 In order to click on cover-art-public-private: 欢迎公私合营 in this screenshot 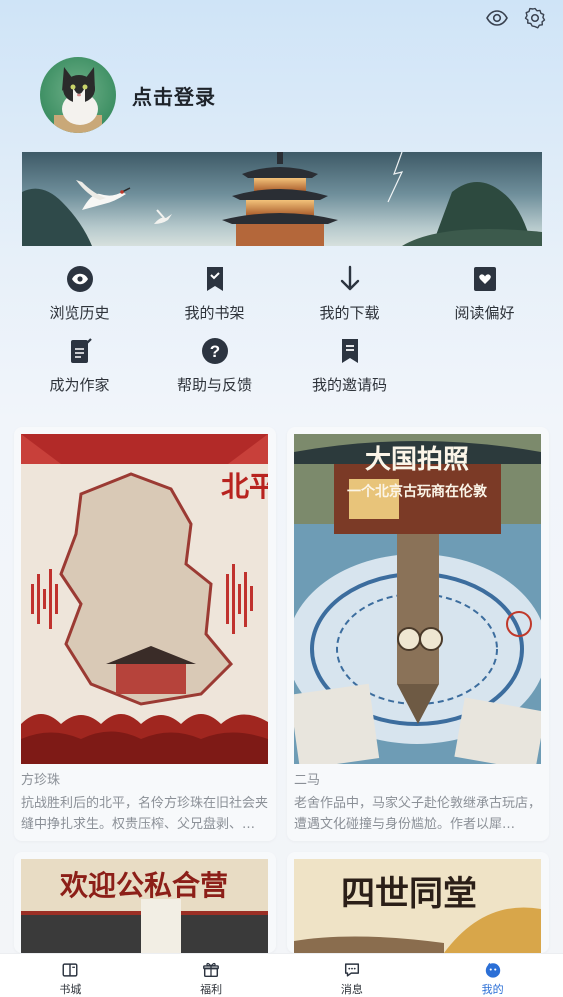, I will do `click(144, 906)`.